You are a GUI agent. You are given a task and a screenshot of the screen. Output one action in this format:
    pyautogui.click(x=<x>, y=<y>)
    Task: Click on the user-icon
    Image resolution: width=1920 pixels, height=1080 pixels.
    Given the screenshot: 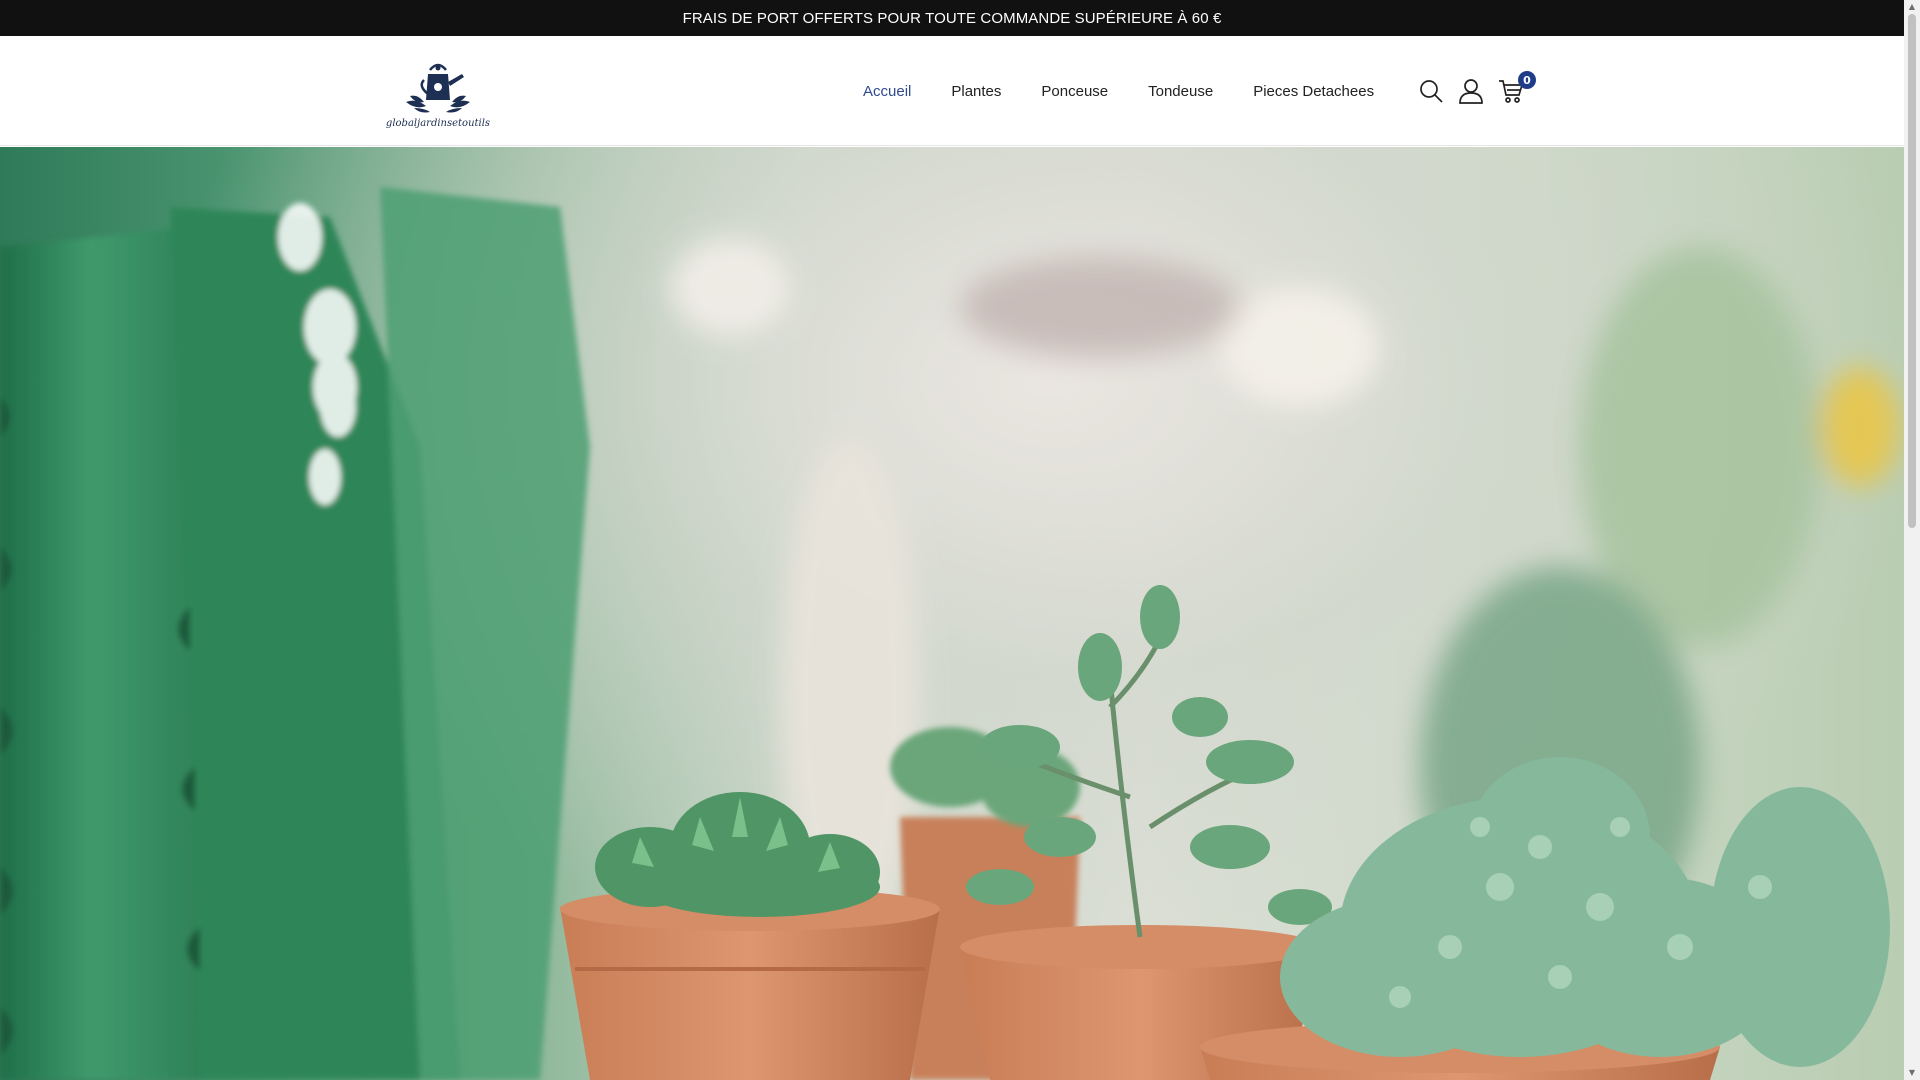 What is the action you would take?
    pyautogui.click(x=1471, y=91)
    